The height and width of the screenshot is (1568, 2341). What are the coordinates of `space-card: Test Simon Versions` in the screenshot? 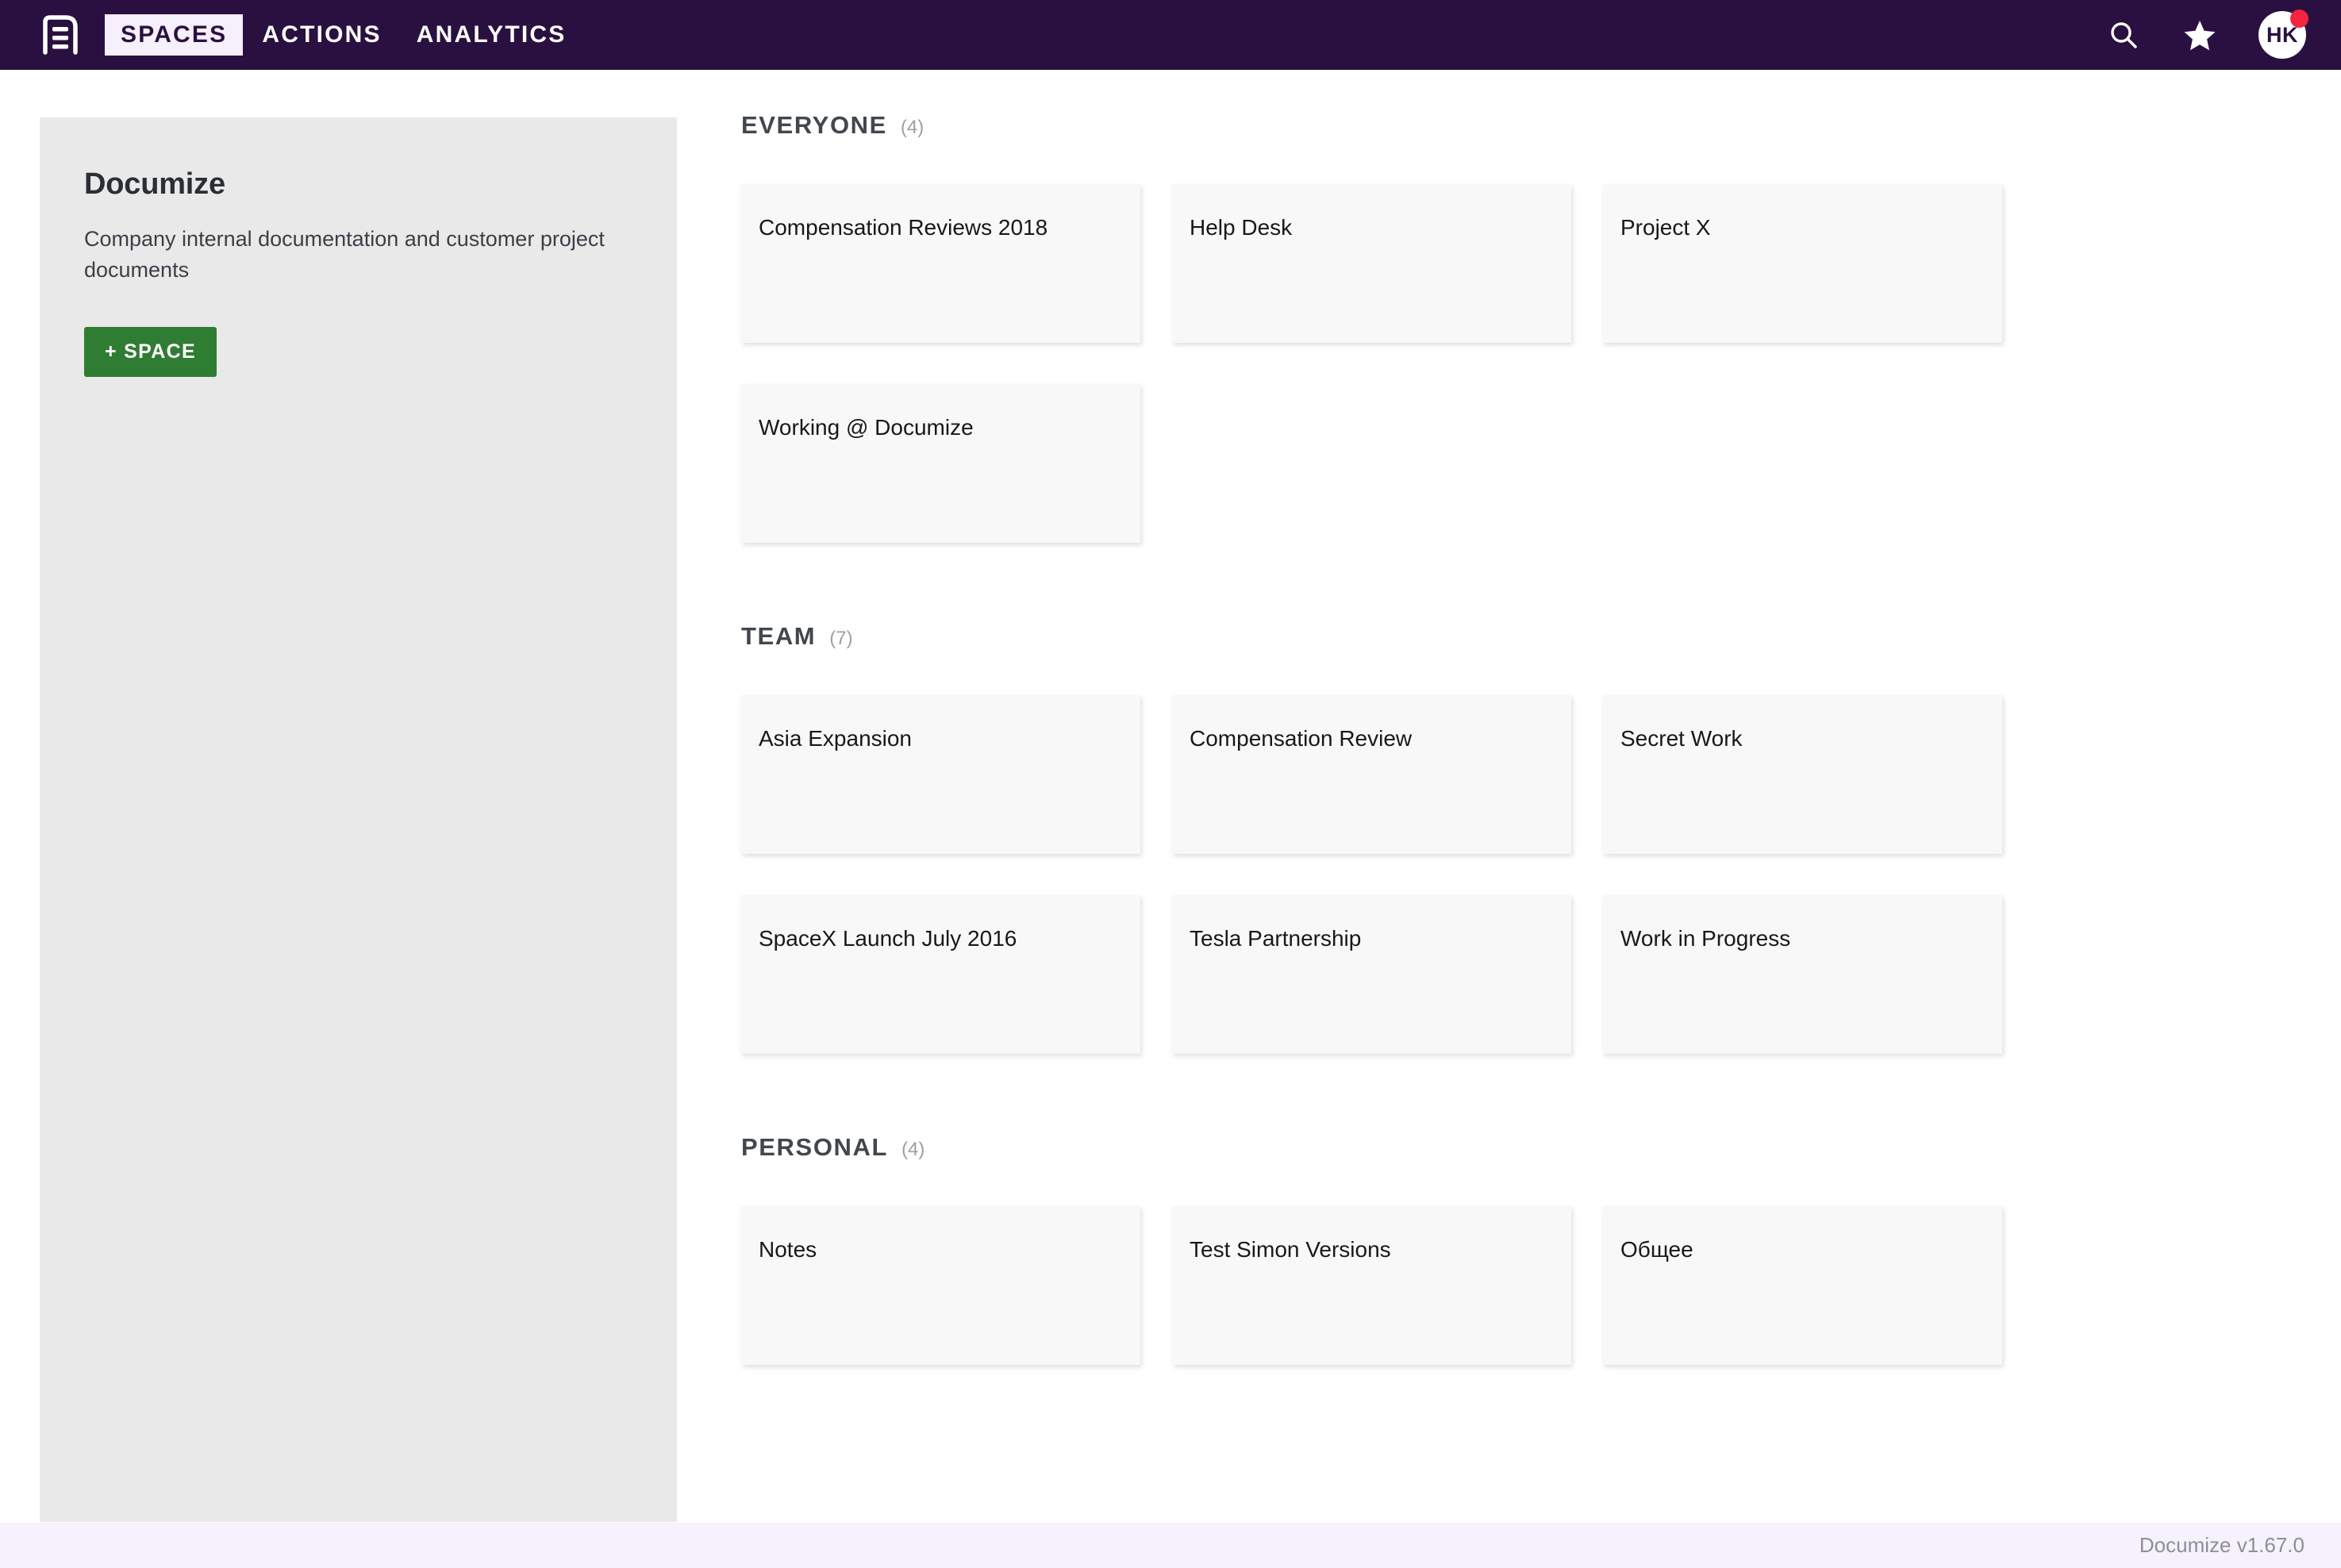 It's located at (1372, 1285).